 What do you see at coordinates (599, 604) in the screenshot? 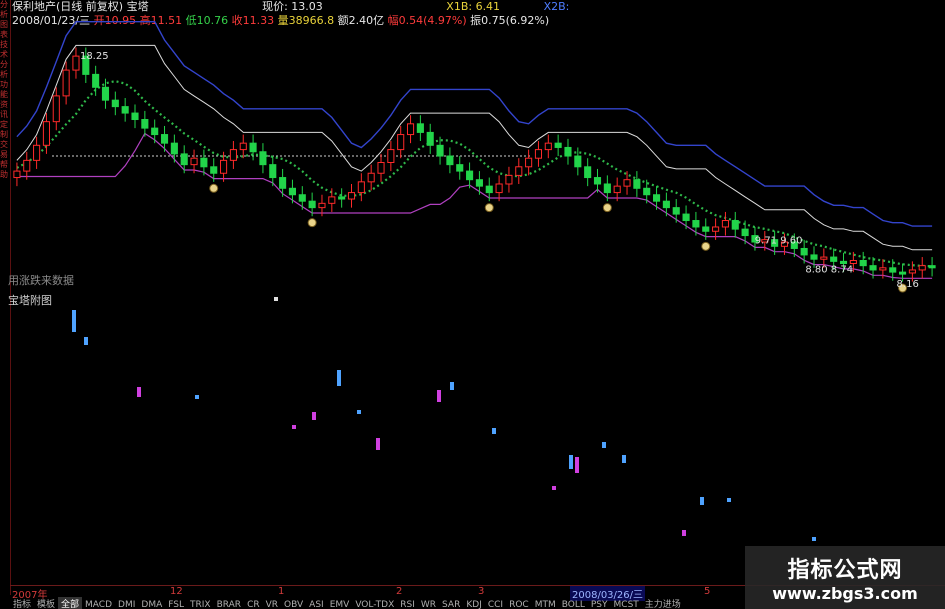
I see `indicator-tab: PSY` at bounding box center [599, 604].